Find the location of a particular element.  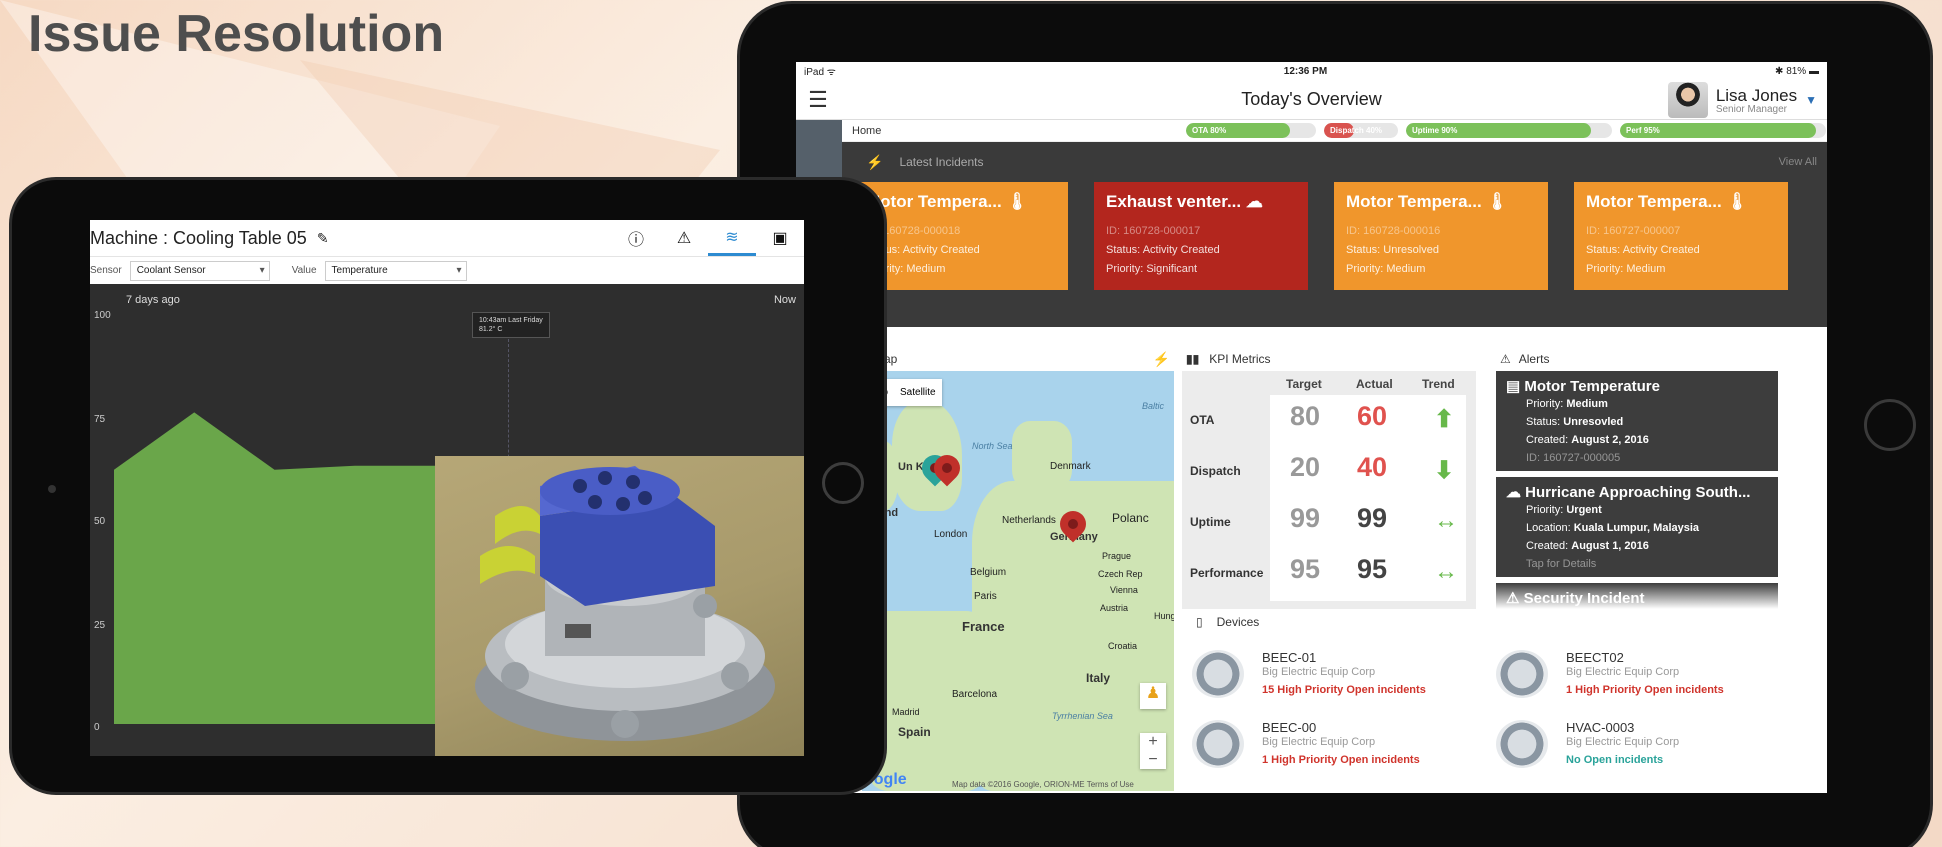

kpi-target: 99 is located at coordinates (1305, 518).